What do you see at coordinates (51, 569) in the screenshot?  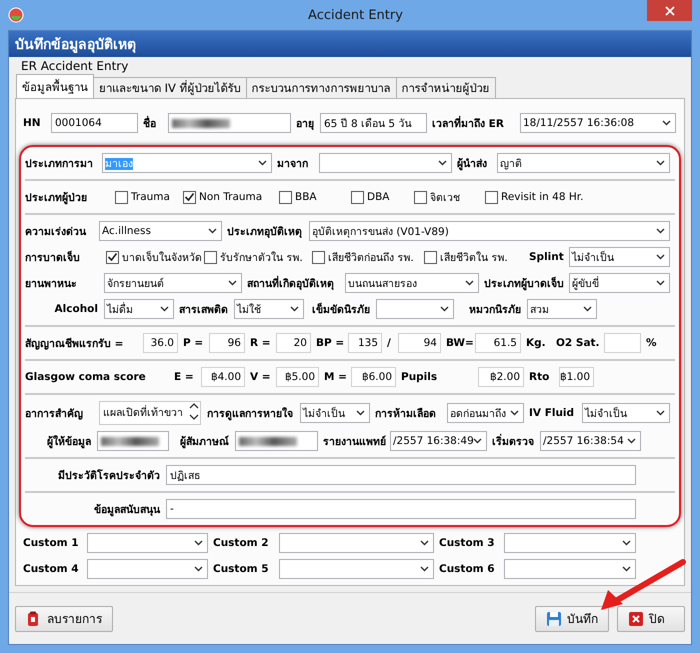 I see `field-label: Custom 4` at bounding box center [51, 569].